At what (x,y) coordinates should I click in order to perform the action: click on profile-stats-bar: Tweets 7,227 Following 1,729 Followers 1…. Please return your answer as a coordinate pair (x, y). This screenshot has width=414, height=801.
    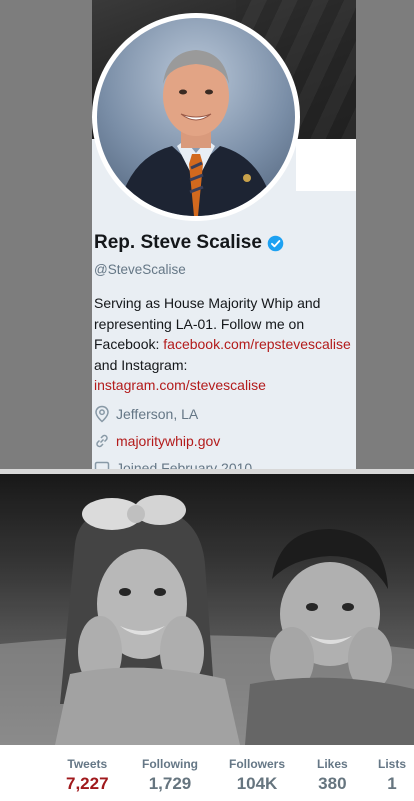
    Looking at the image, I should click on (207, 773).